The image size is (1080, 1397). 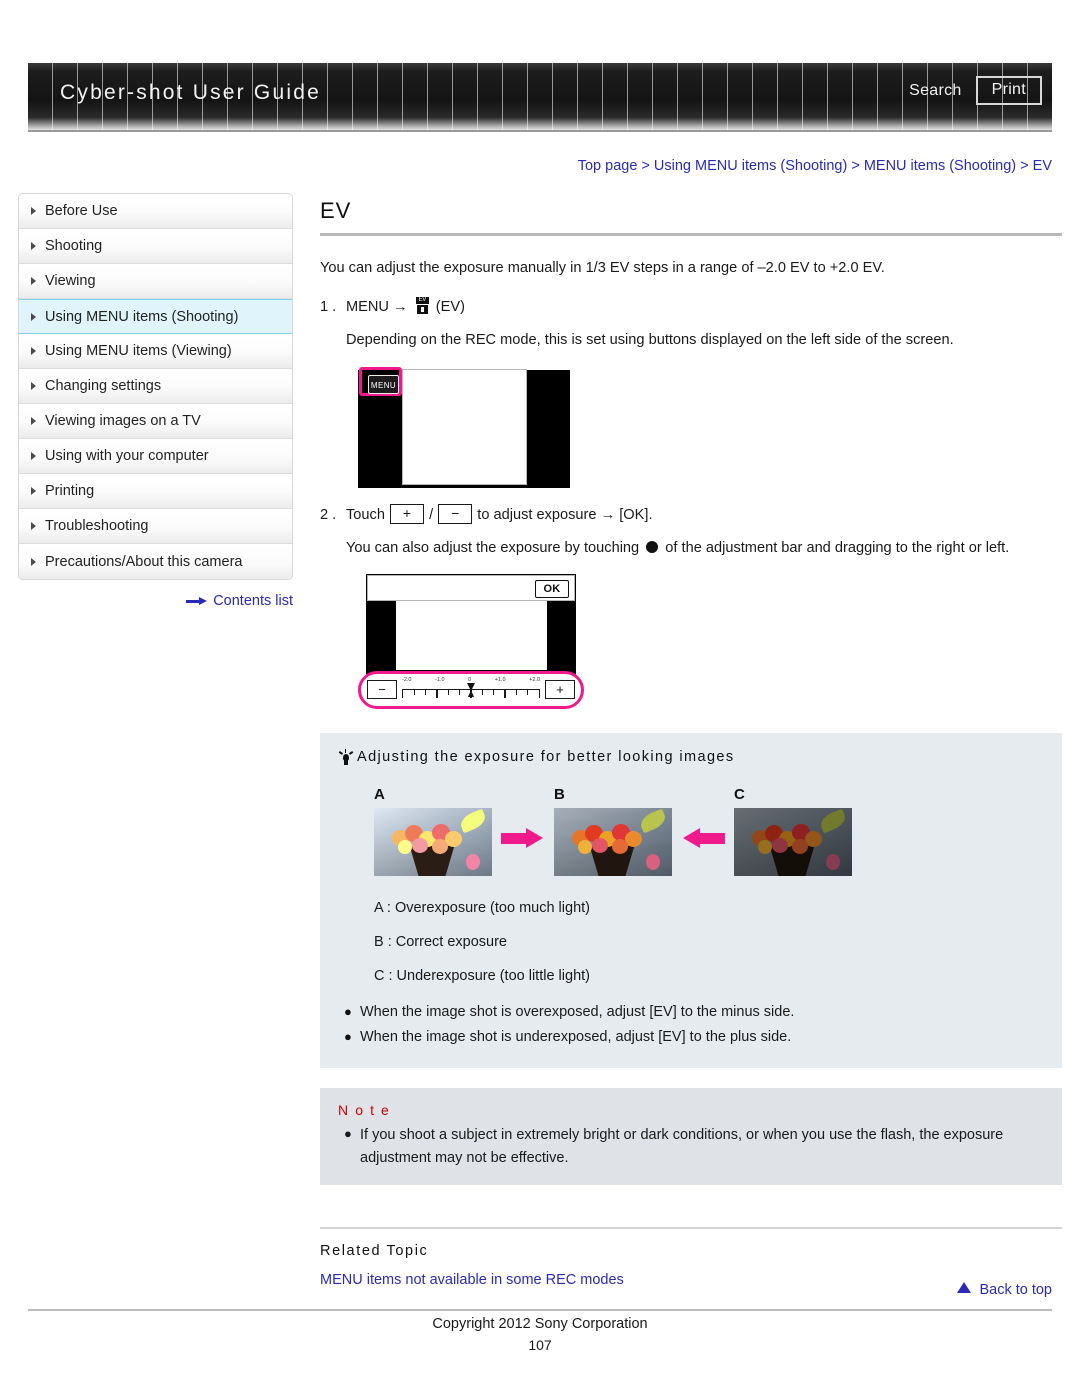 I want to click on exposure-example-photos: A B C, so click(x=709, y=831).